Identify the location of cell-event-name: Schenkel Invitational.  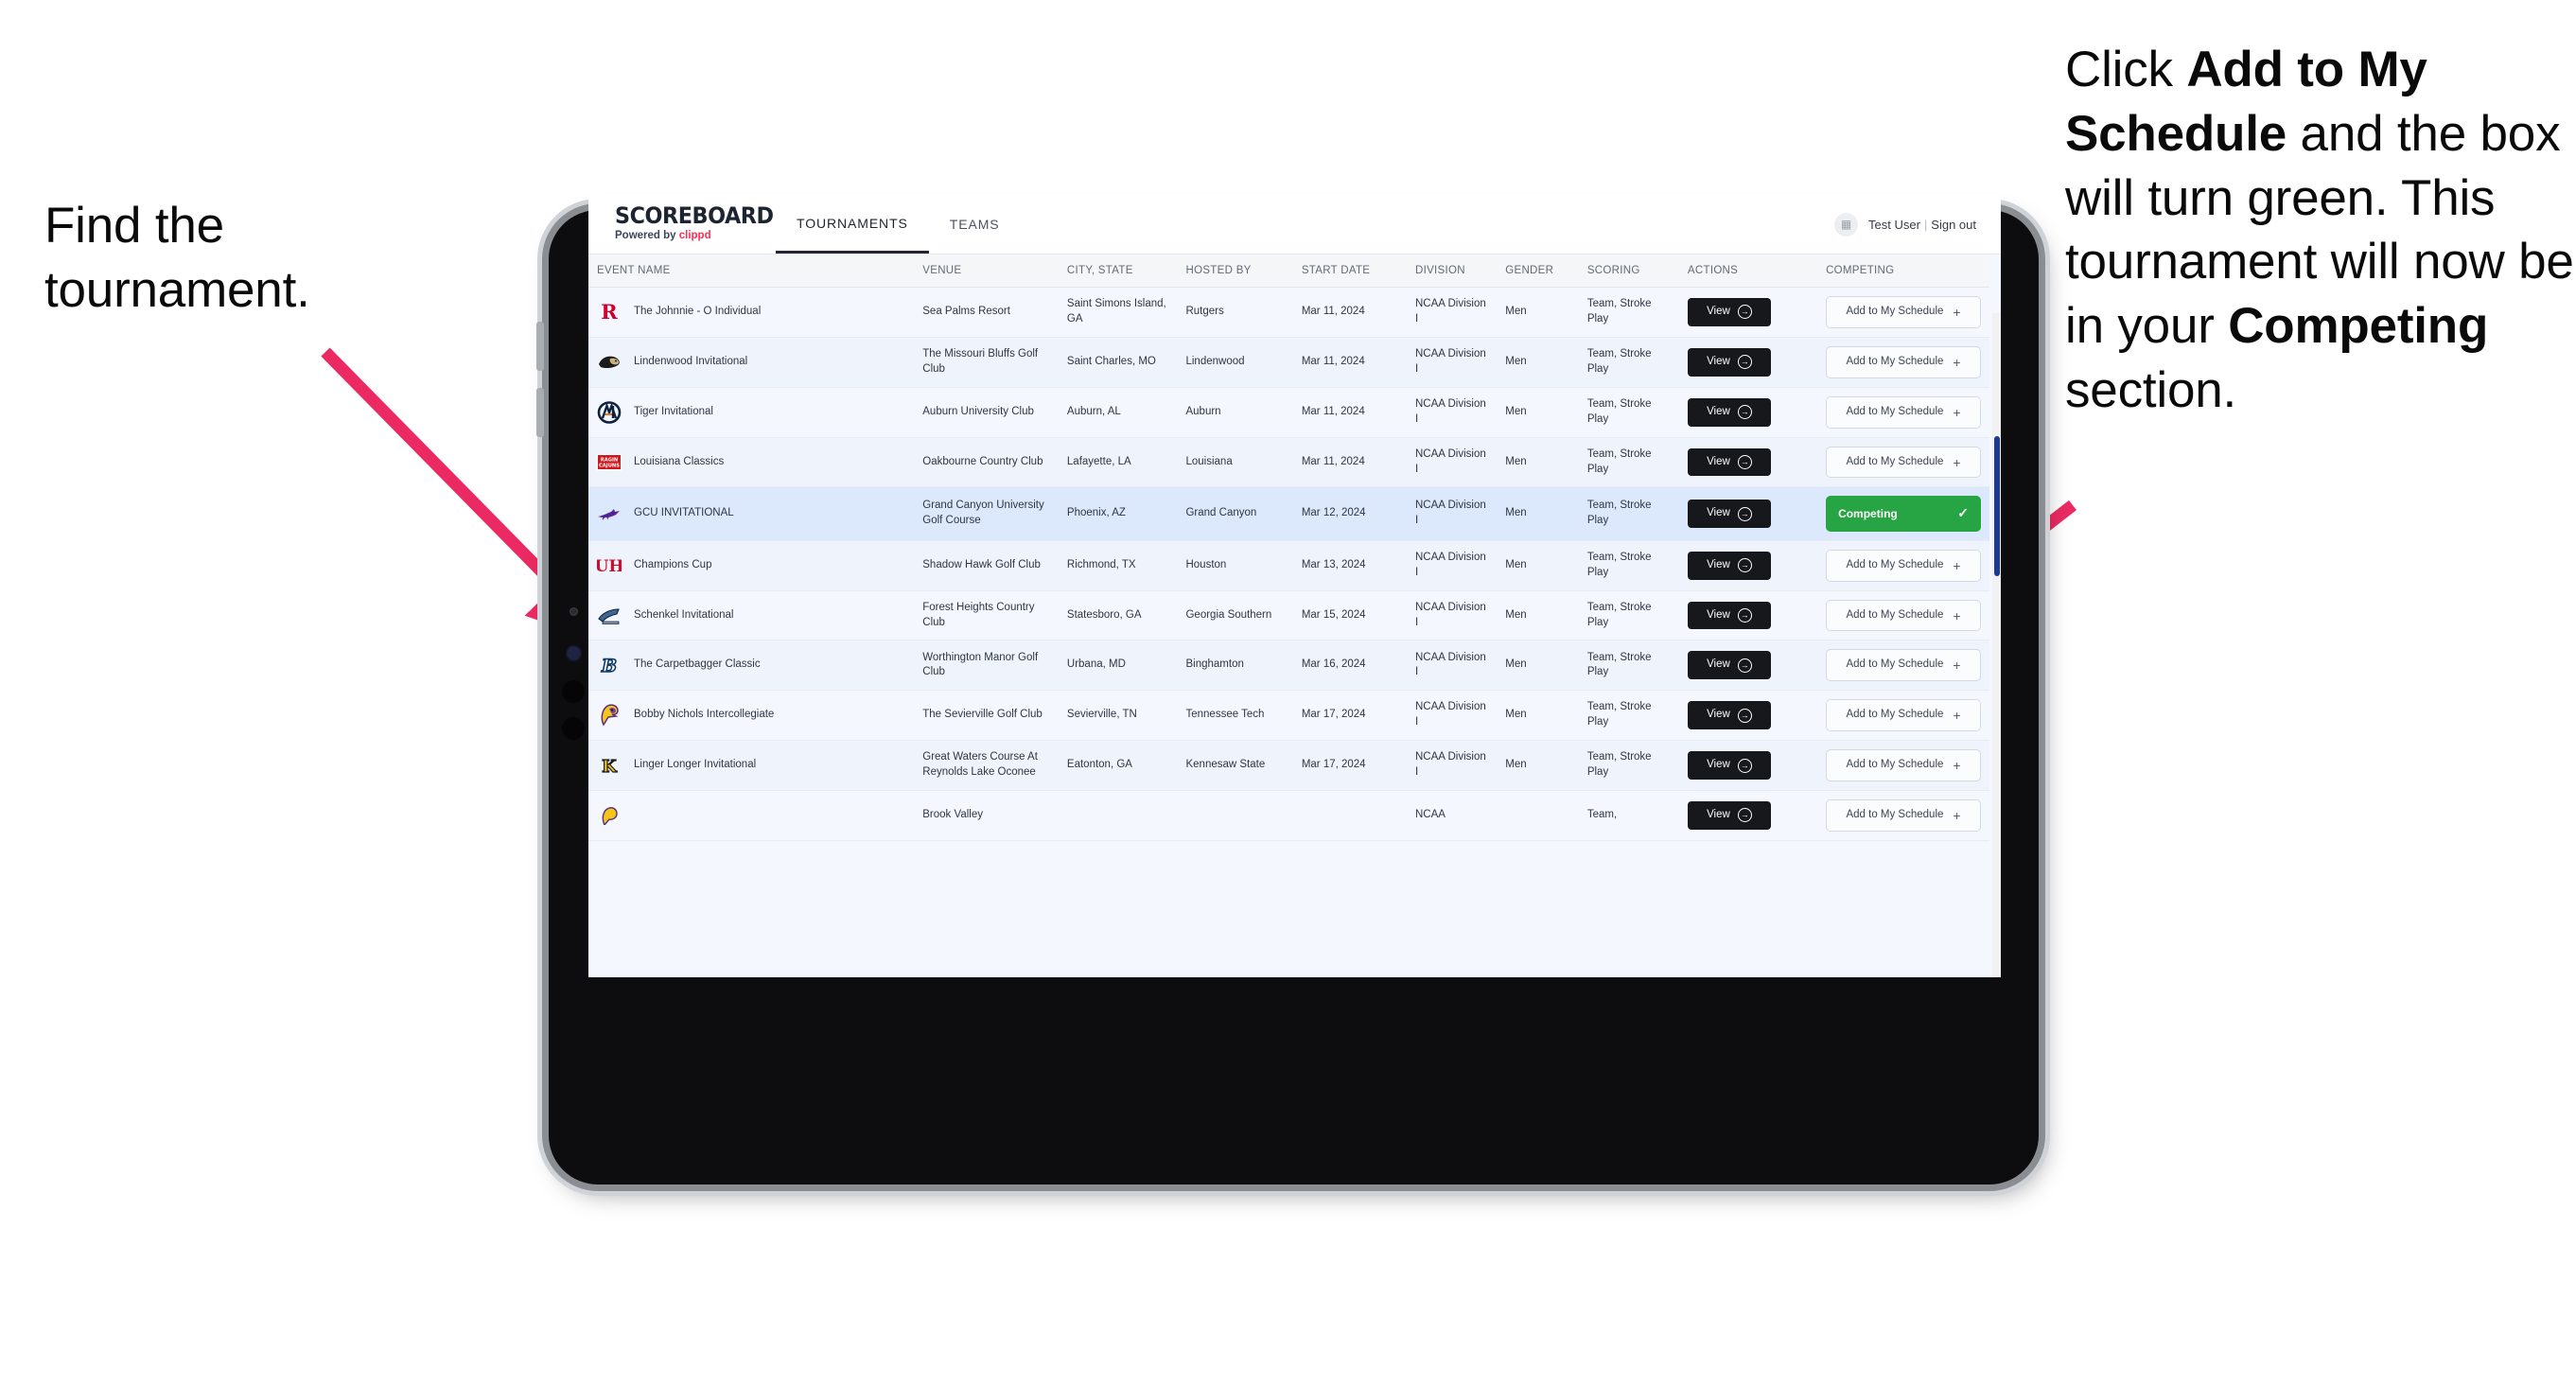
(751, 615).